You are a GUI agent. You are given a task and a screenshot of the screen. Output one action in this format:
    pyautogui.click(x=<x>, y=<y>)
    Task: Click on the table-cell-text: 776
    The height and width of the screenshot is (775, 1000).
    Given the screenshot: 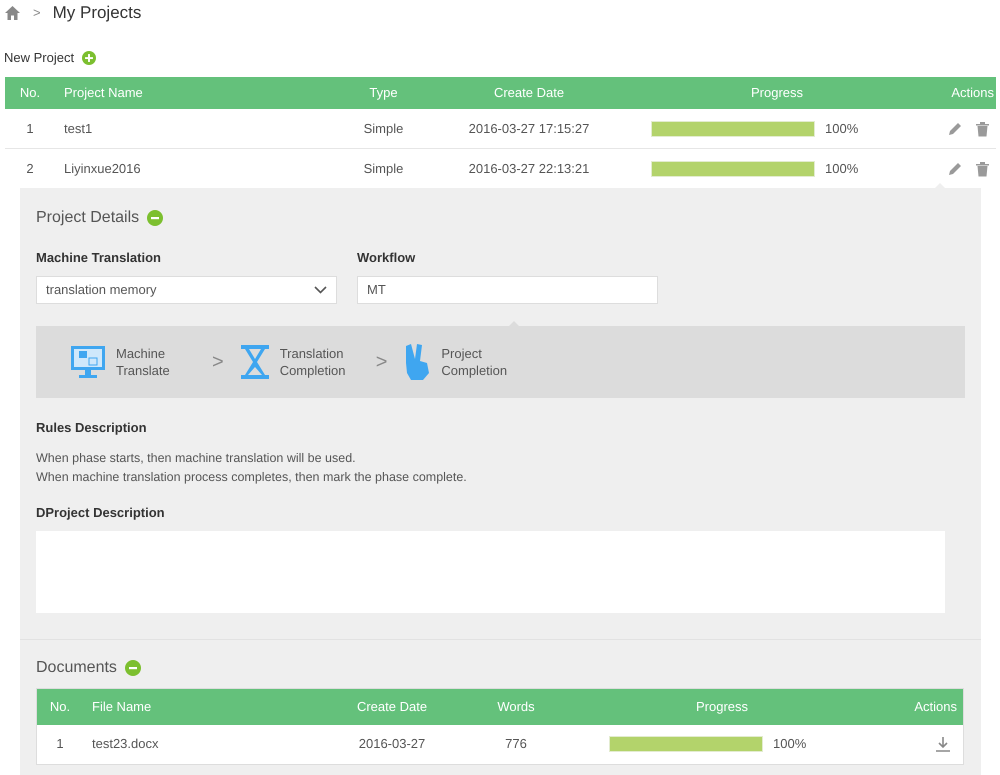 What is the action you would take?
    pyautogui.click(x=516, y=744)
    